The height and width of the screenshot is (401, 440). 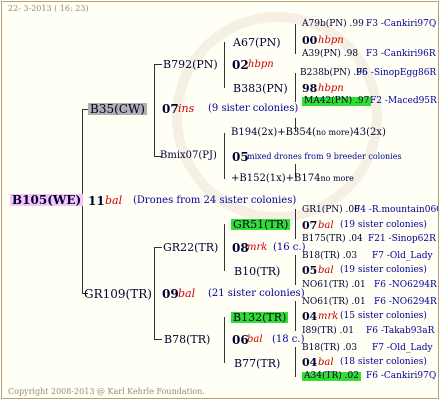 I want to click on b792-number: 02, so click(x=240, y=65).